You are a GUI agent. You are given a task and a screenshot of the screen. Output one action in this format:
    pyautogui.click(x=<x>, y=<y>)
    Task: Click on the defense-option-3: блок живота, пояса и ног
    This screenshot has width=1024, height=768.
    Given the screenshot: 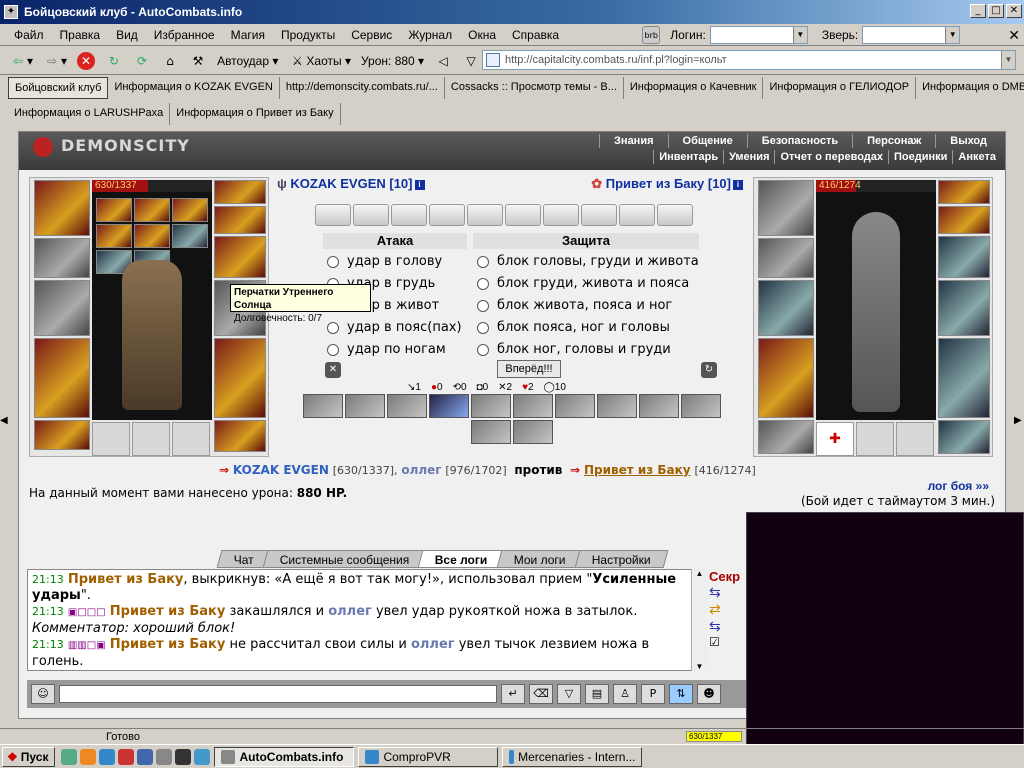 What is the action you would take?
    pyautogui.click(x=574, y=305)
    